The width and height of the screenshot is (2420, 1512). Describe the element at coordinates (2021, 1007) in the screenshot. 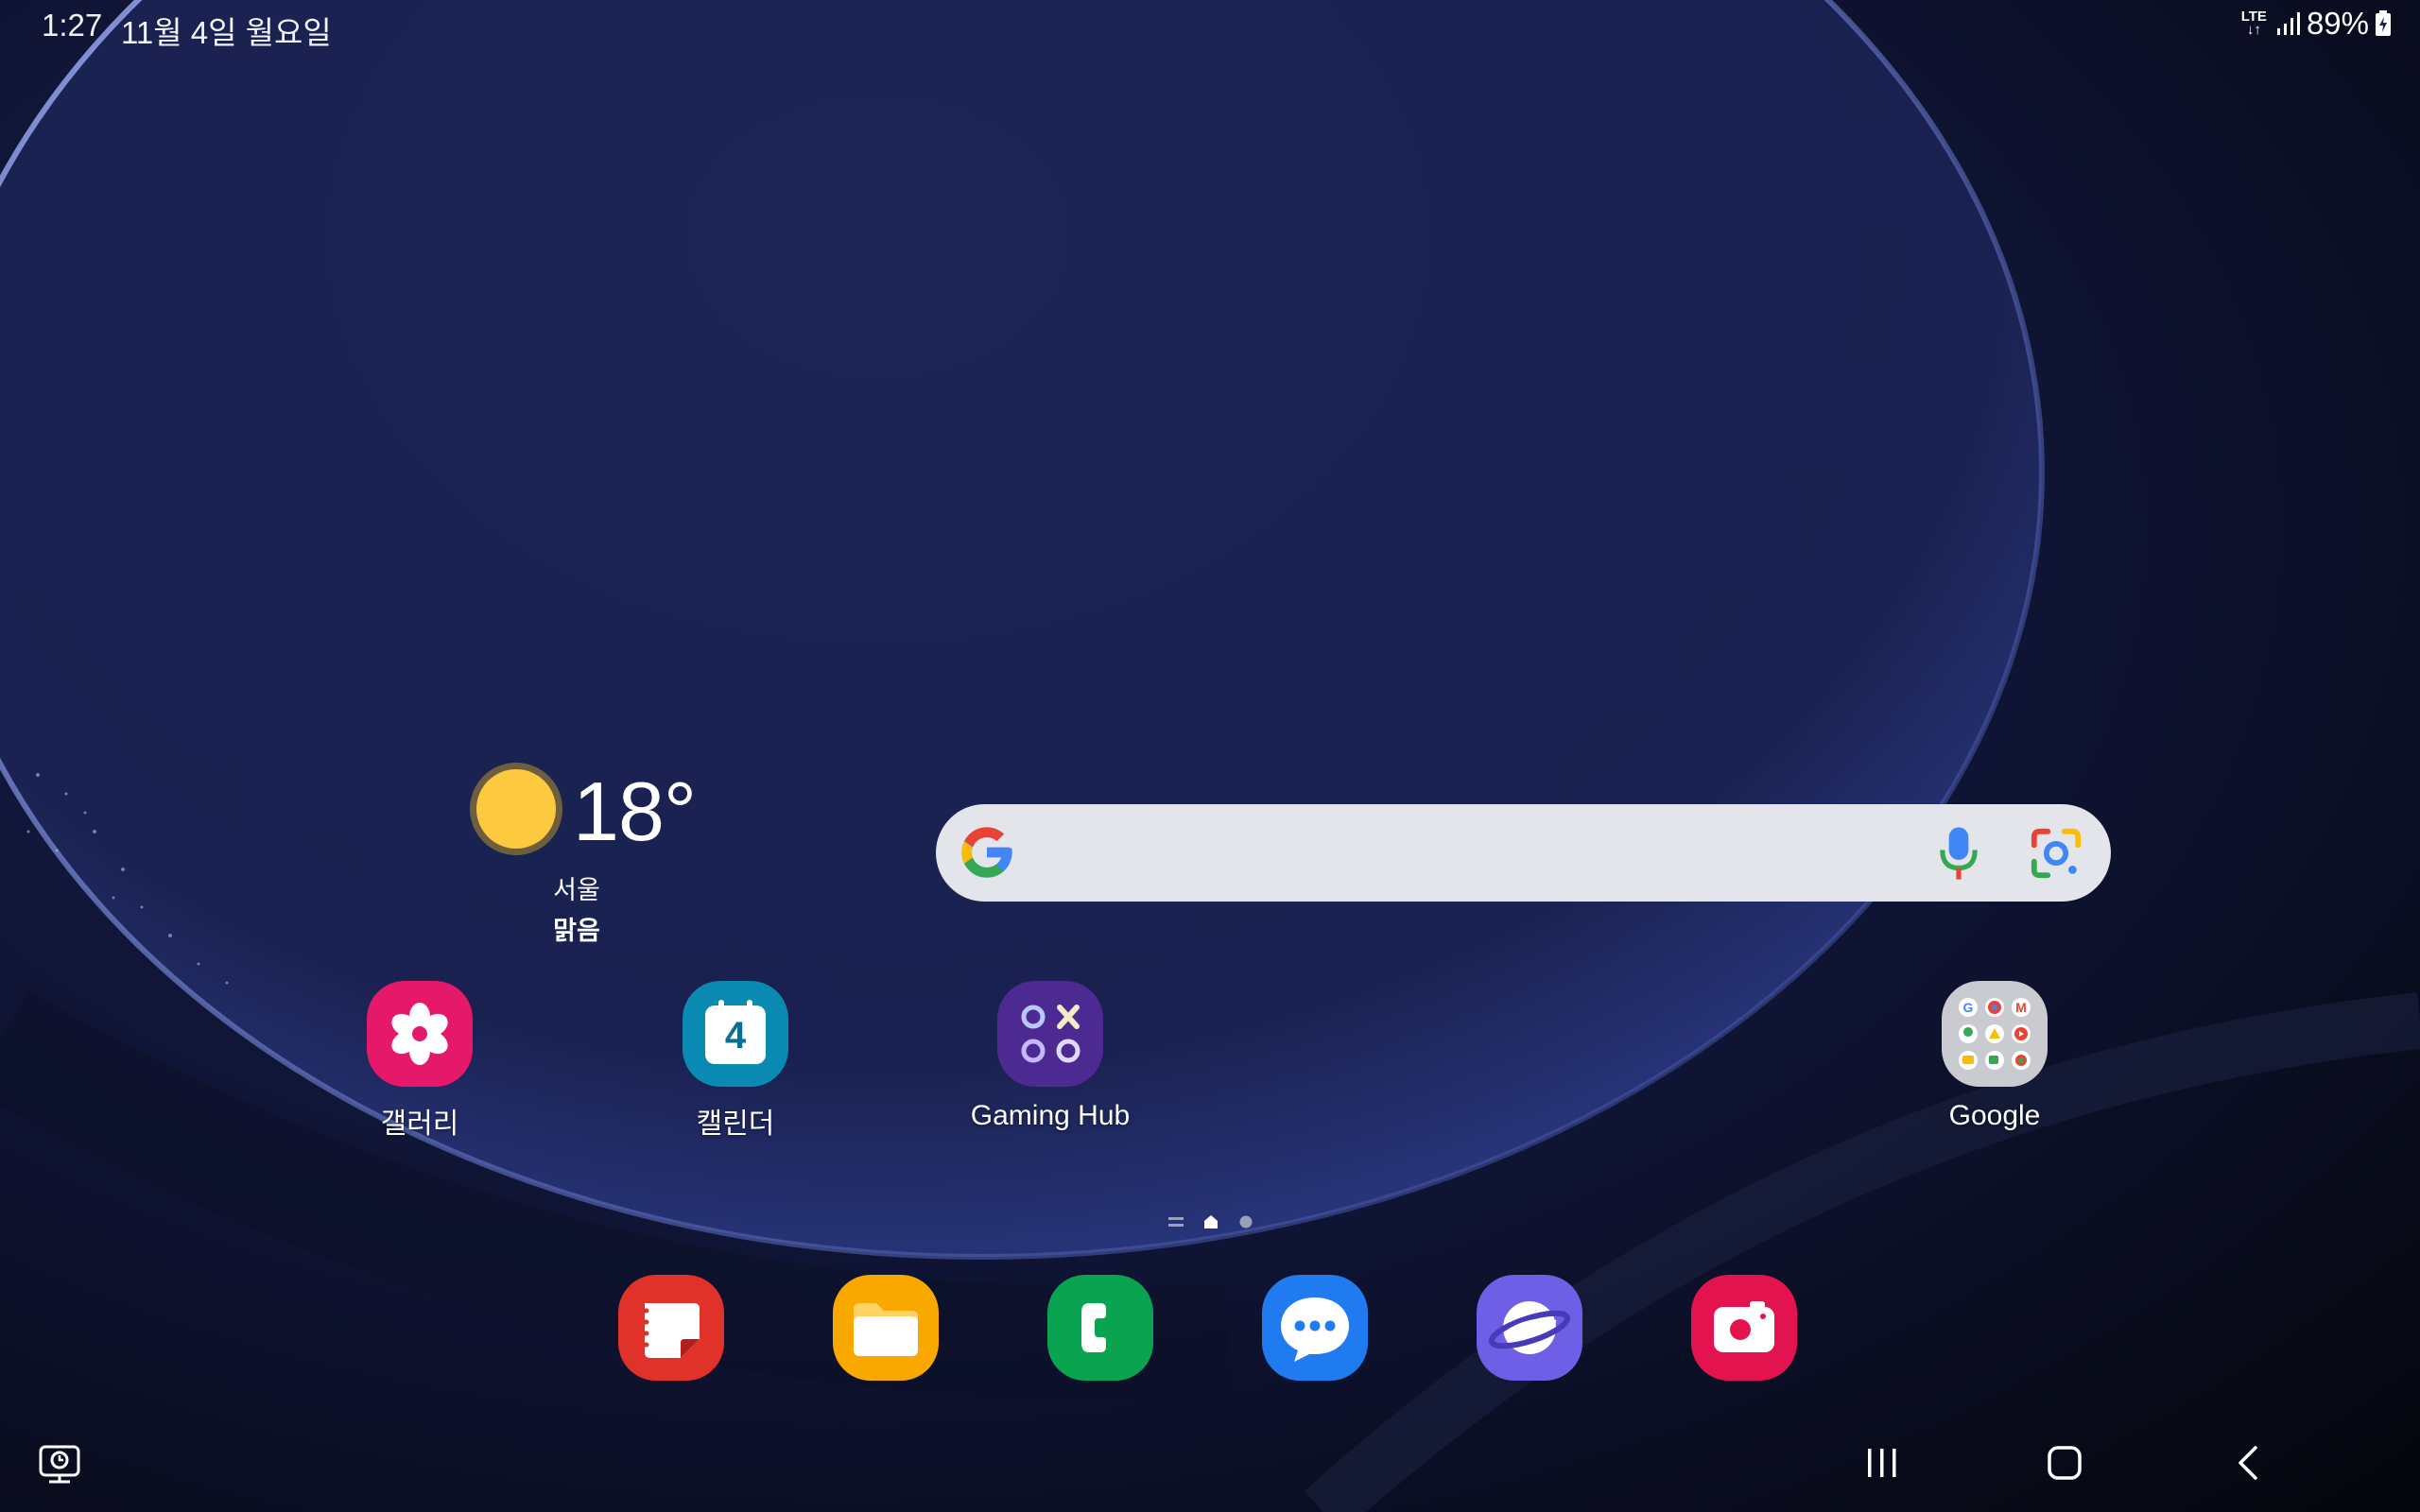

I see `svg-text: M` at that location.